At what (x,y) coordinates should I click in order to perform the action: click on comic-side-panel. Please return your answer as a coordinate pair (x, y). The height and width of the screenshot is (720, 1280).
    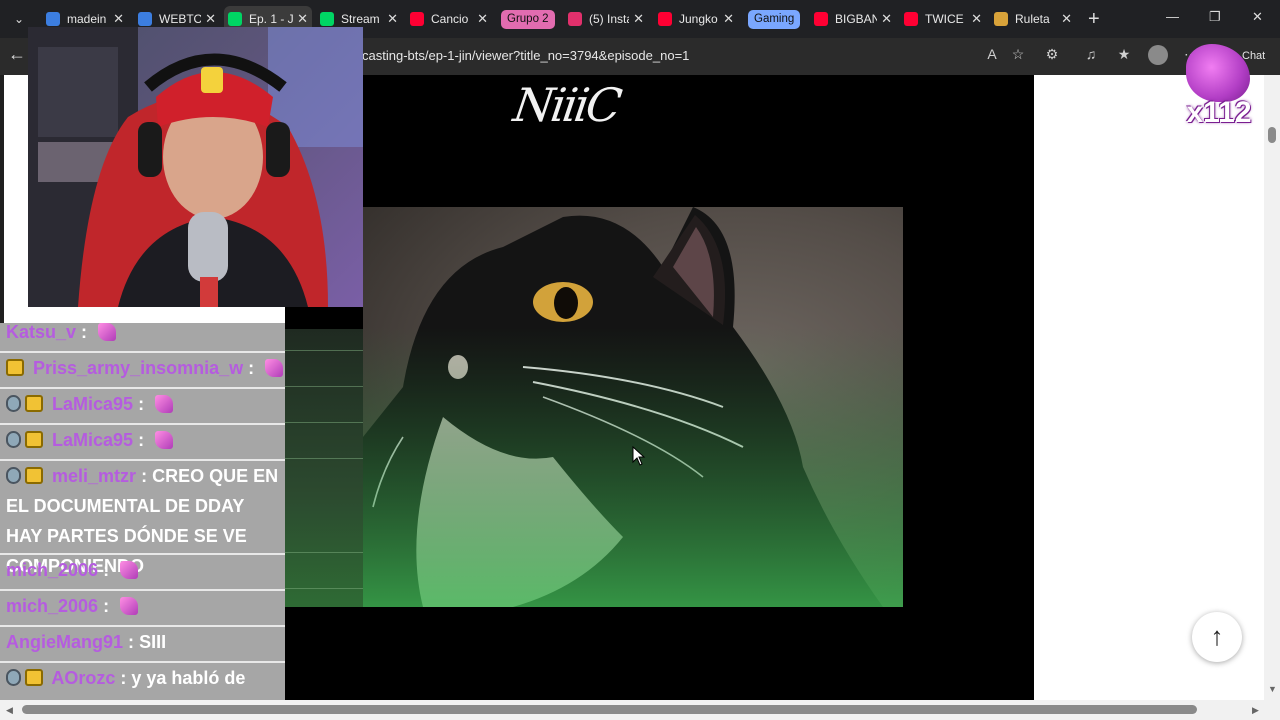
    Looking at the image, I should click on (326, 468).